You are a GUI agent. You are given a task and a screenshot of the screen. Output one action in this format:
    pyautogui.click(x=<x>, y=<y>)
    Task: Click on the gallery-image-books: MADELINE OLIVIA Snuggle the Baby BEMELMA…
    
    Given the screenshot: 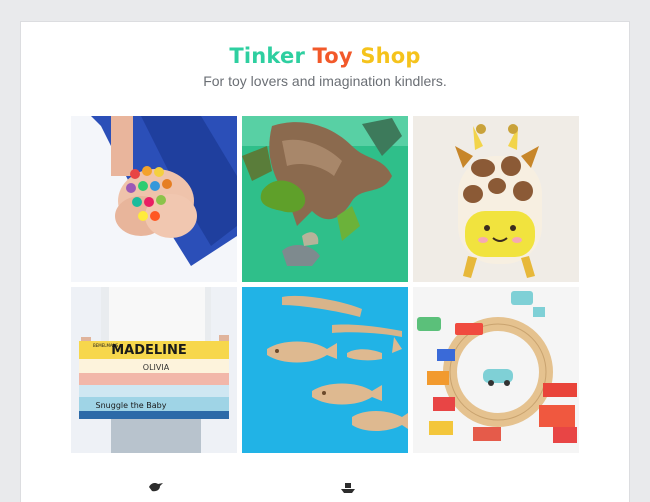 What is the action you would take?
    pyautogui.click(x=154, y=370)
    